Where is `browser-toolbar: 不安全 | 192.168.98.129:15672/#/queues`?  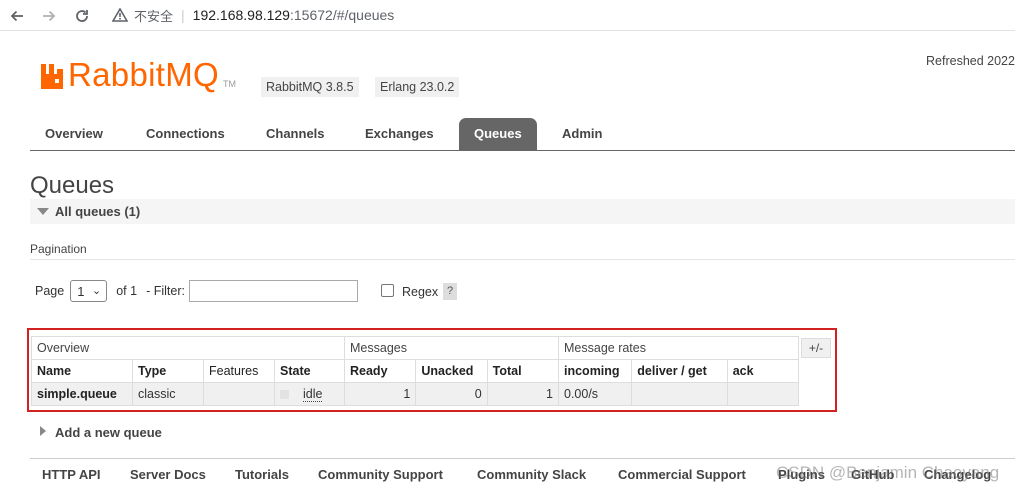 browser-toolbar: 不安全 | 192.168.98.129:15672/#/queues is located at coordinates (507, 15).